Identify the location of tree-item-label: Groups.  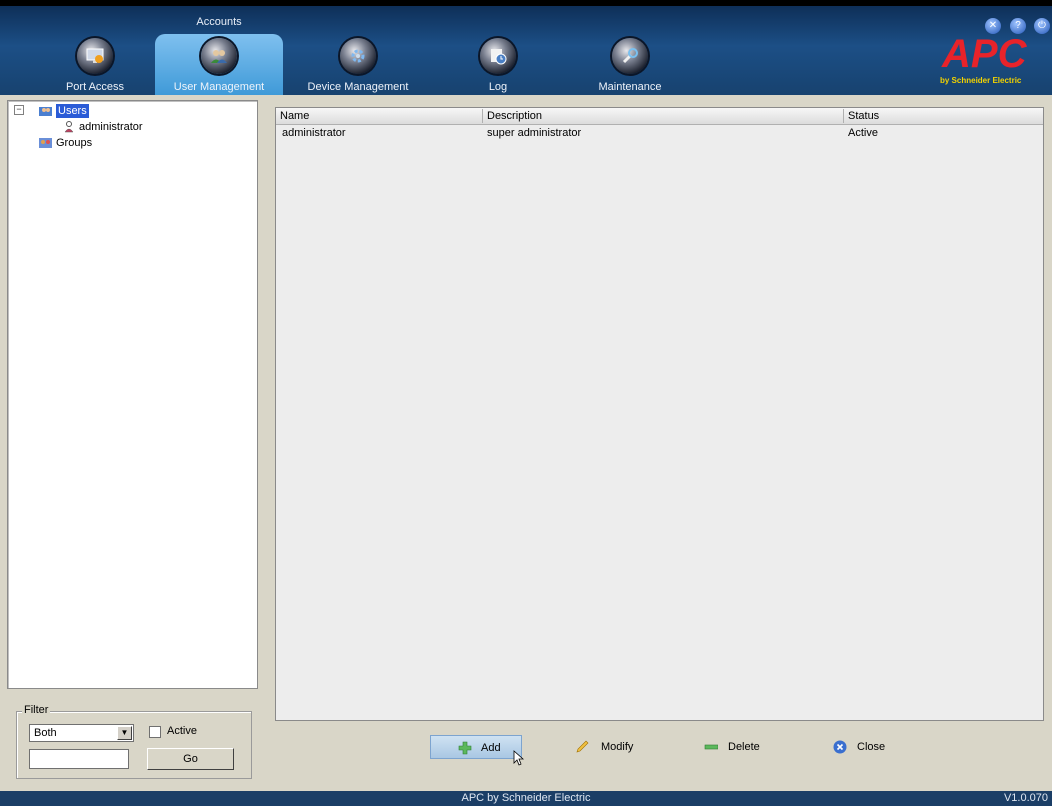
(74, 143).